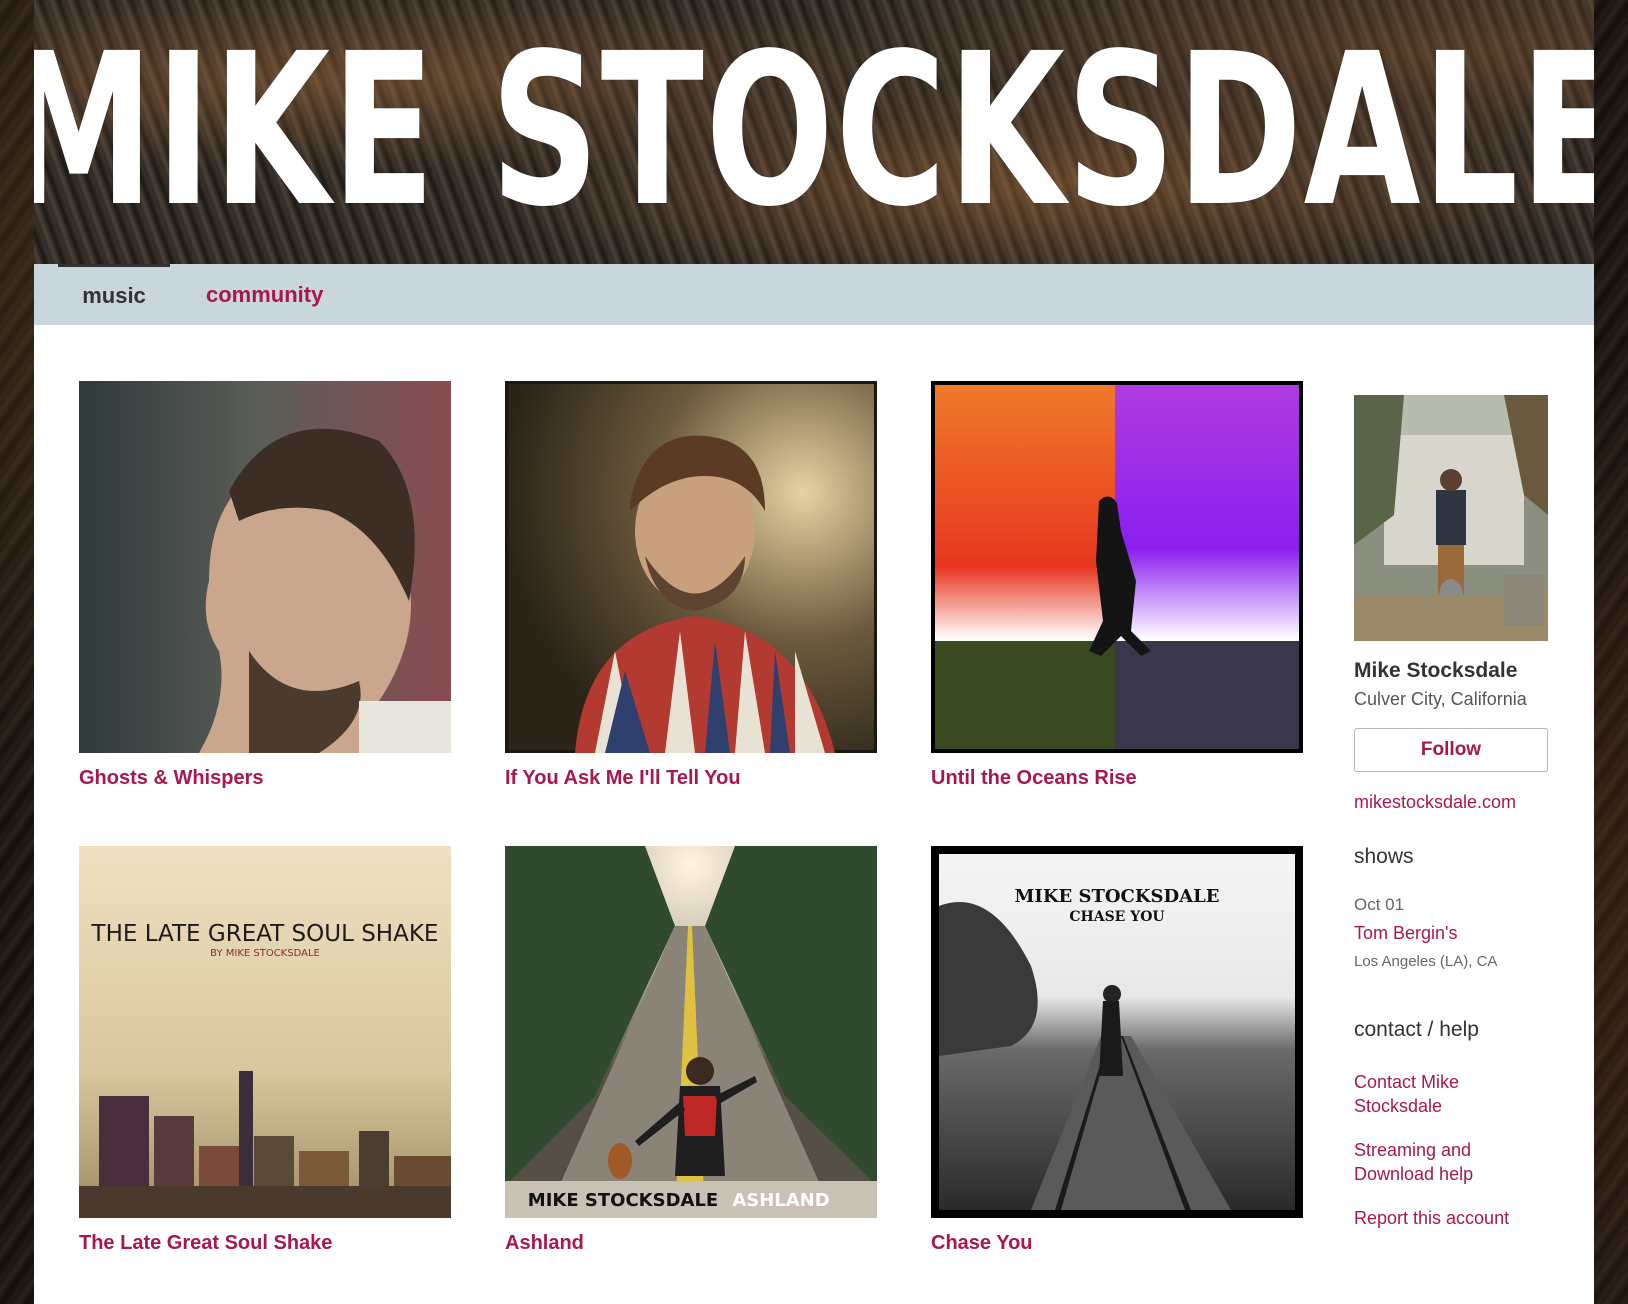 This screenshot has height=1304, width=1628. What do you see at coordinates (265, 934) in the screenshot?
I see `cover-title-text: THE LATE GREAT SOUL SHAKE` at bounding box center [265, 934].